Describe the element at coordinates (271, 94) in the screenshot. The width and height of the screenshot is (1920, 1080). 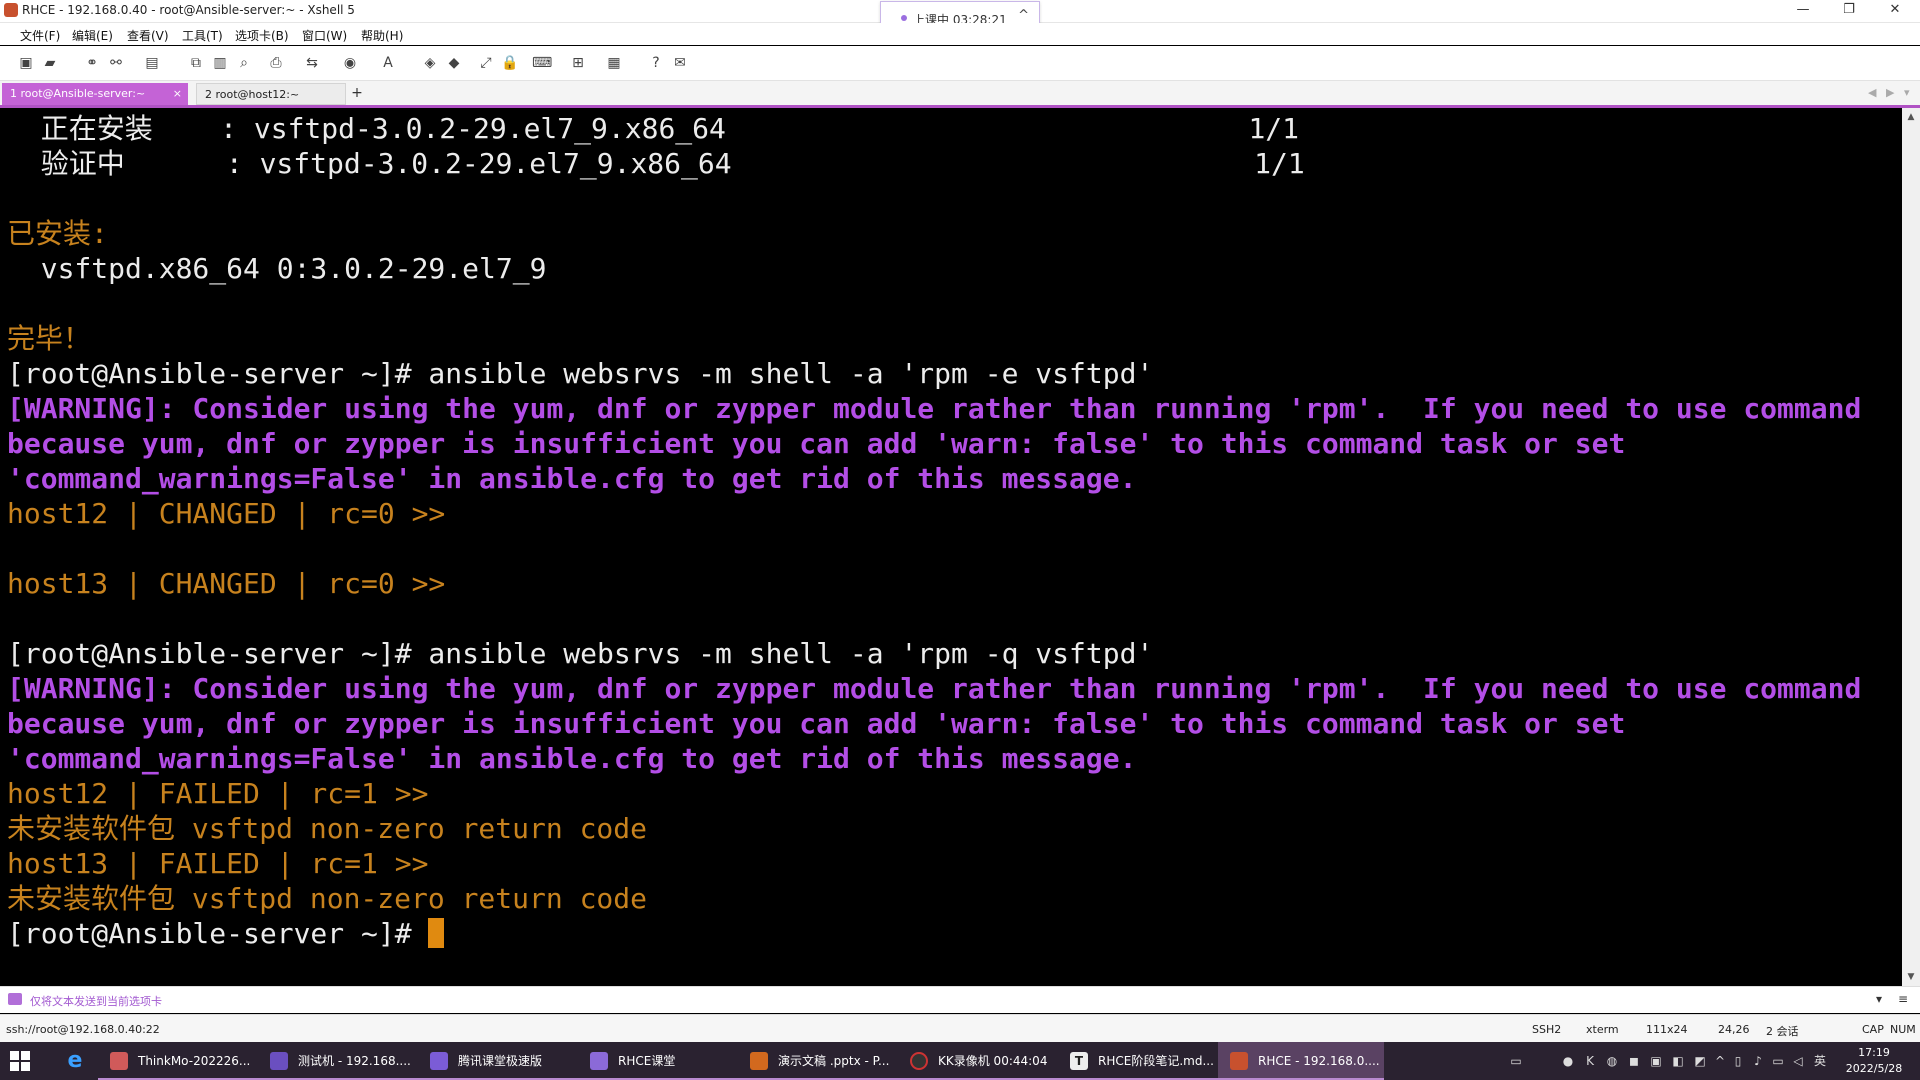
I see `tab-host12: 2 root@host12:~` at that location.